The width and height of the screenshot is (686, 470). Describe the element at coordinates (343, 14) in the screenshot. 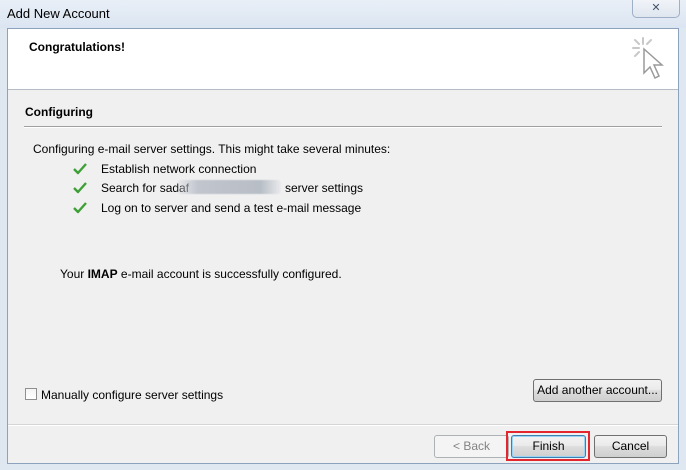

I see `title-bar: Add New Account ✕` at that location.